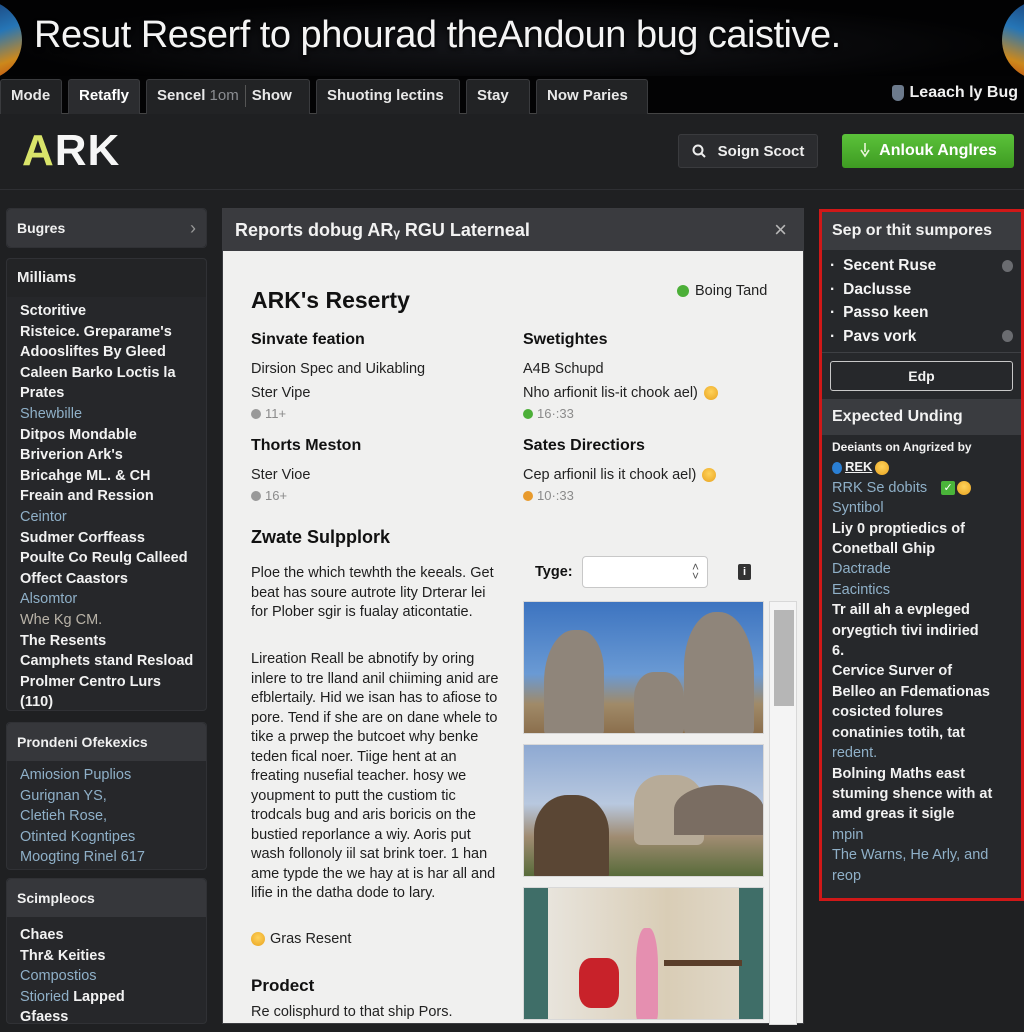  Describe the element at coordinates (921, 753) in the screenshot. I see `expected-line: redent.` at that location.